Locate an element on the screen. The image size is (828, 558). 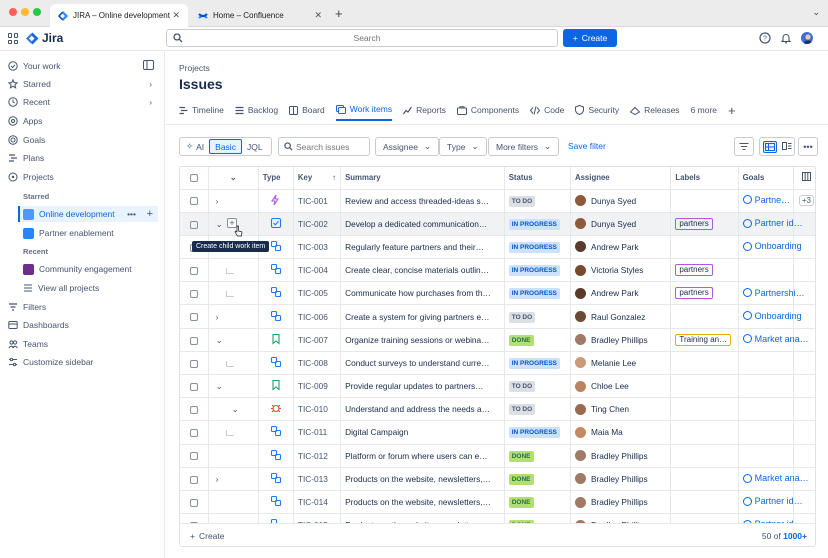
help-icon: ? is located at coordinates (765, 38).